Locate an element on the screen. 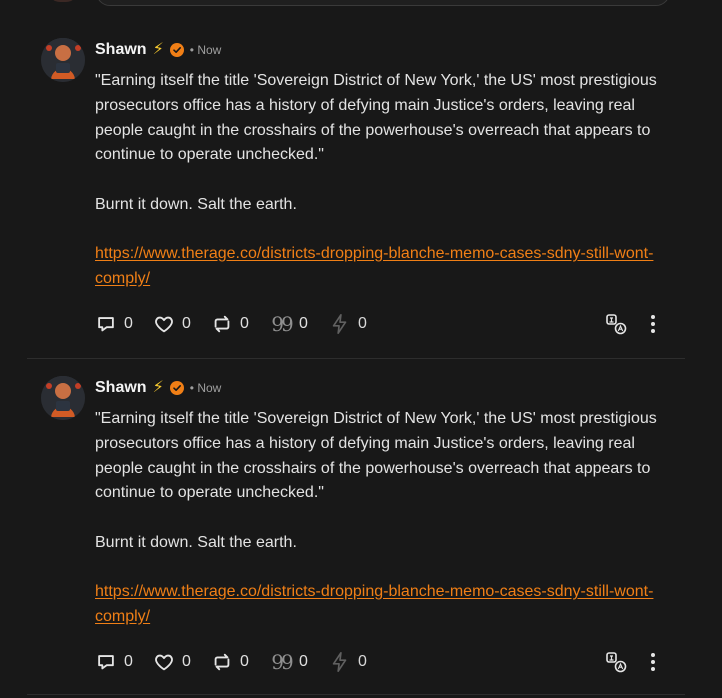 The width and height of the screenshot is (722, 698). previous-avatar-edge is located at coordinates (63, 1).